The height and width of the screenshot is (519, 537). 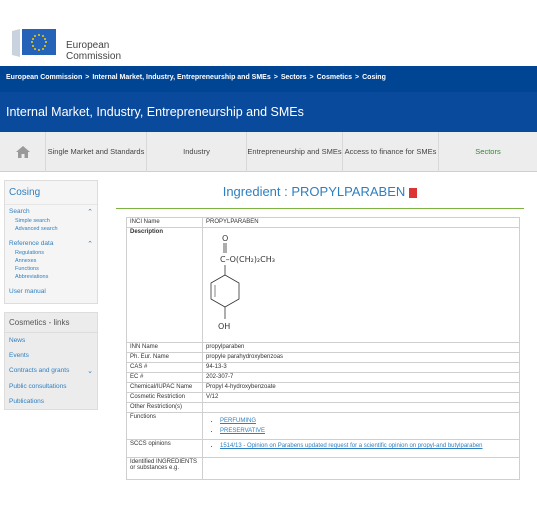 What do you see at coordinates (361, 367) in the screenshot?
I see `row-value: 94-13-3` at bounding box center [361, 367].